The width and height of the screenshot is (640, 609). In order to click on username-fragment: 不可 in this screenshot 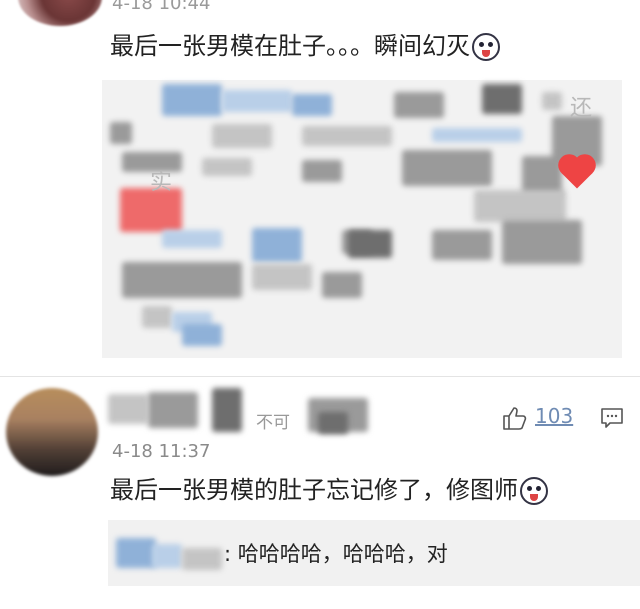, I will do `click(273, 423)`.